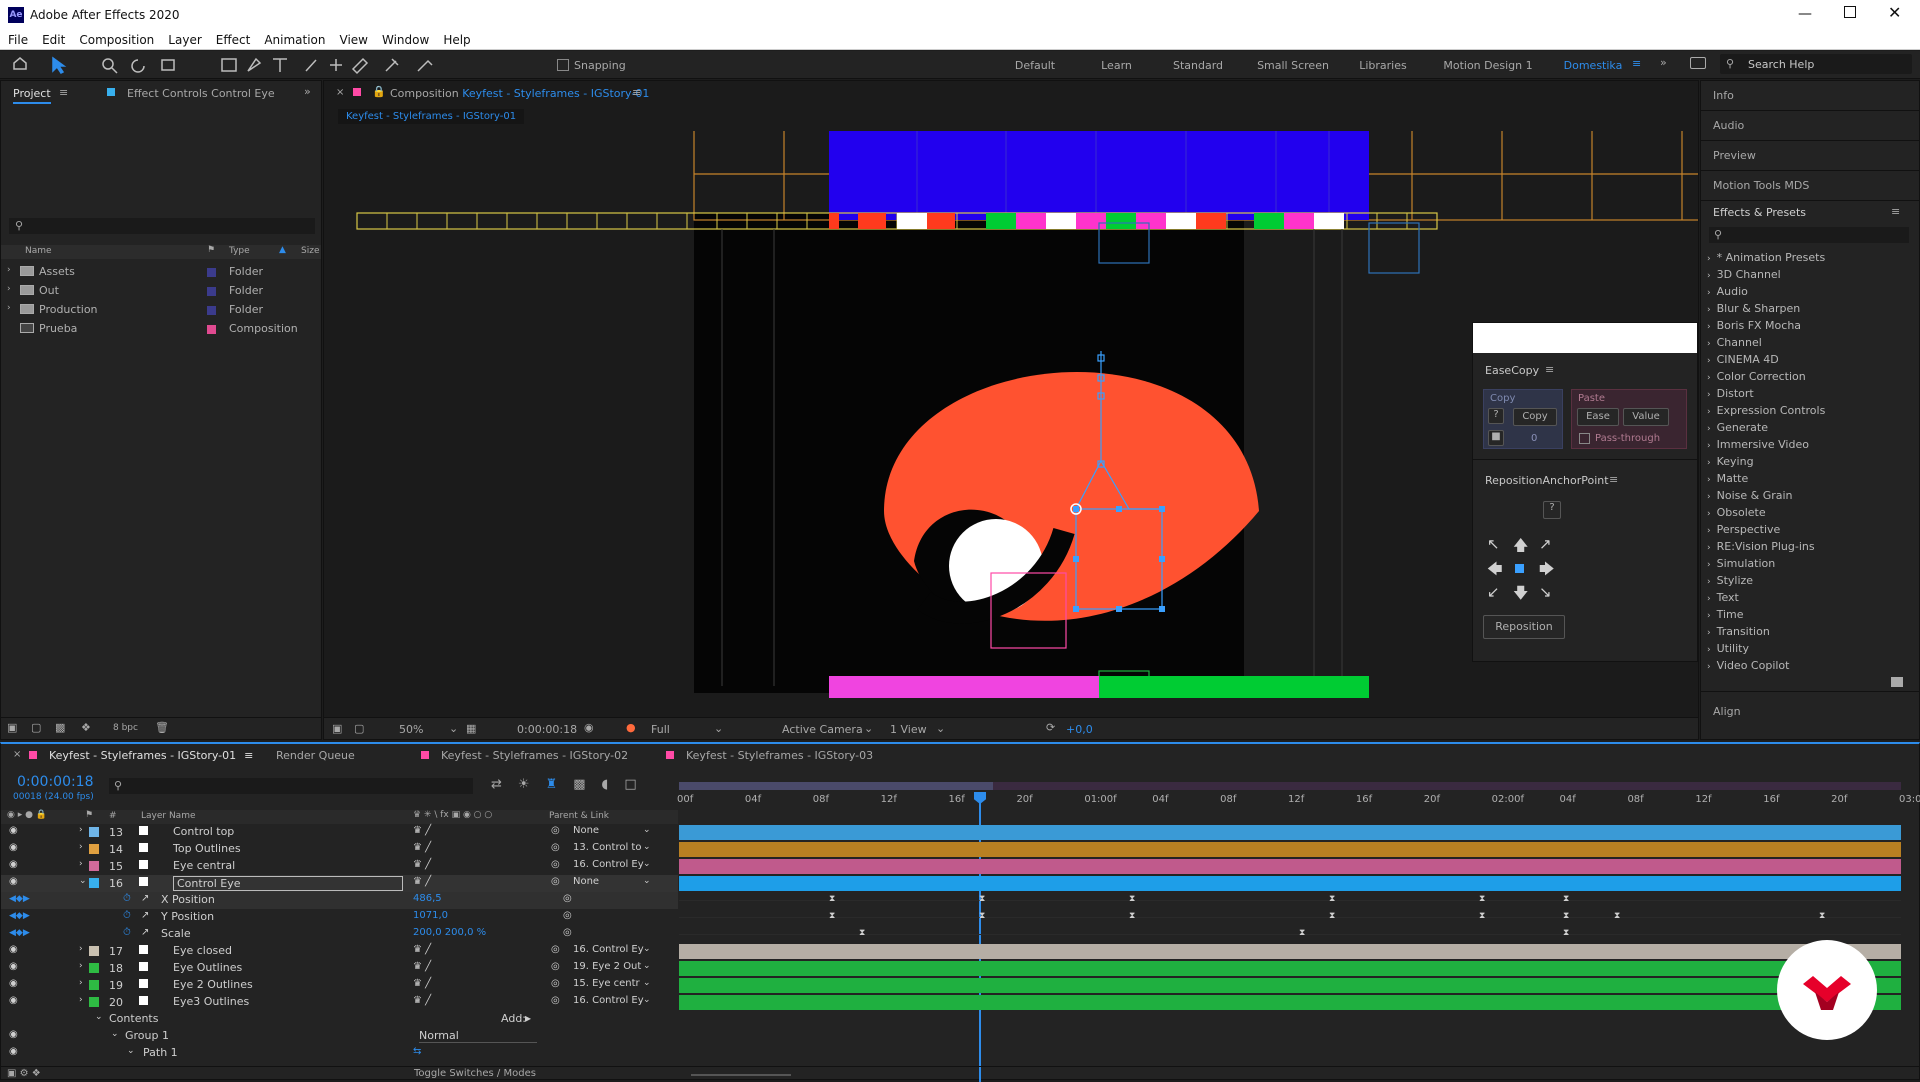 The image size is (1920, 1082). I want to click on keyframe-nav-icon: ◀◆▶, so click(19, 933).